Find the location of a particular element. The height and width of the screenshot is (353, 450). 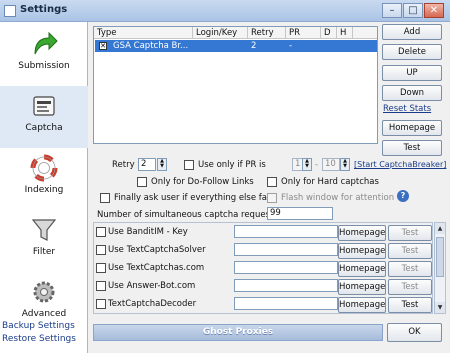

sidebar-item-label: Submission is located at coordinates (44, 66).